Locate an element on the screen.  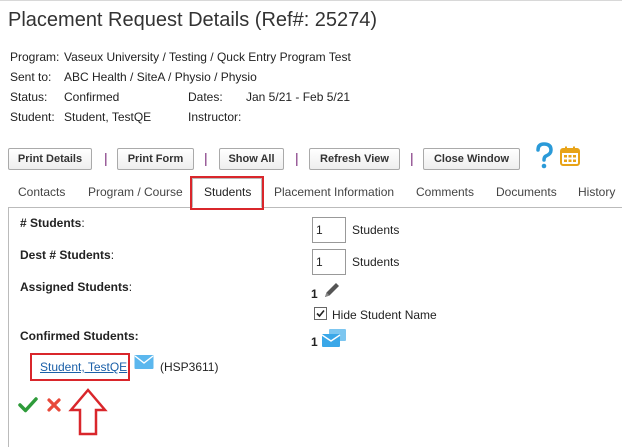
confirmed-count: 1 is located at coordinates (314, 342).